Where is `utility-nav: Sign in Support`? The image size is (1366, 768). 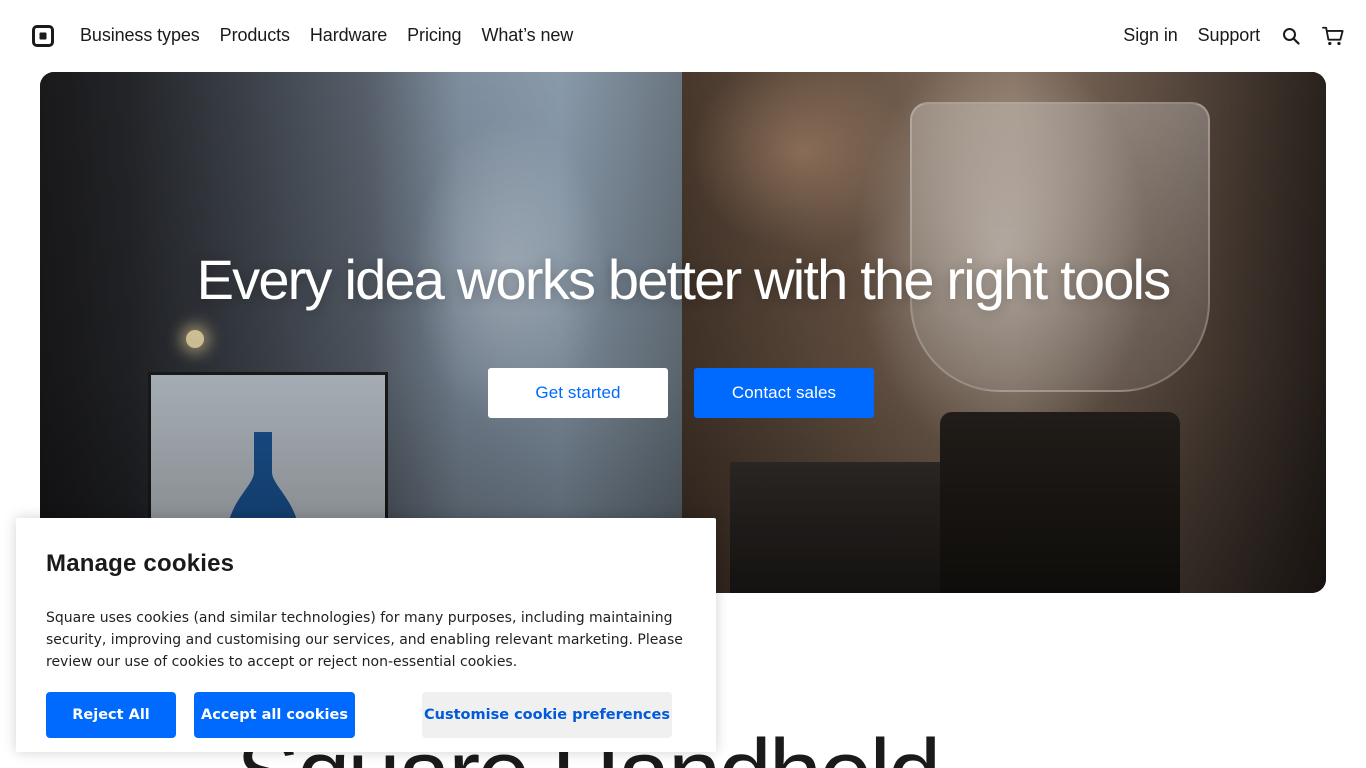
utility-nav: Sign in Support is located at coordinates (1233, 36).